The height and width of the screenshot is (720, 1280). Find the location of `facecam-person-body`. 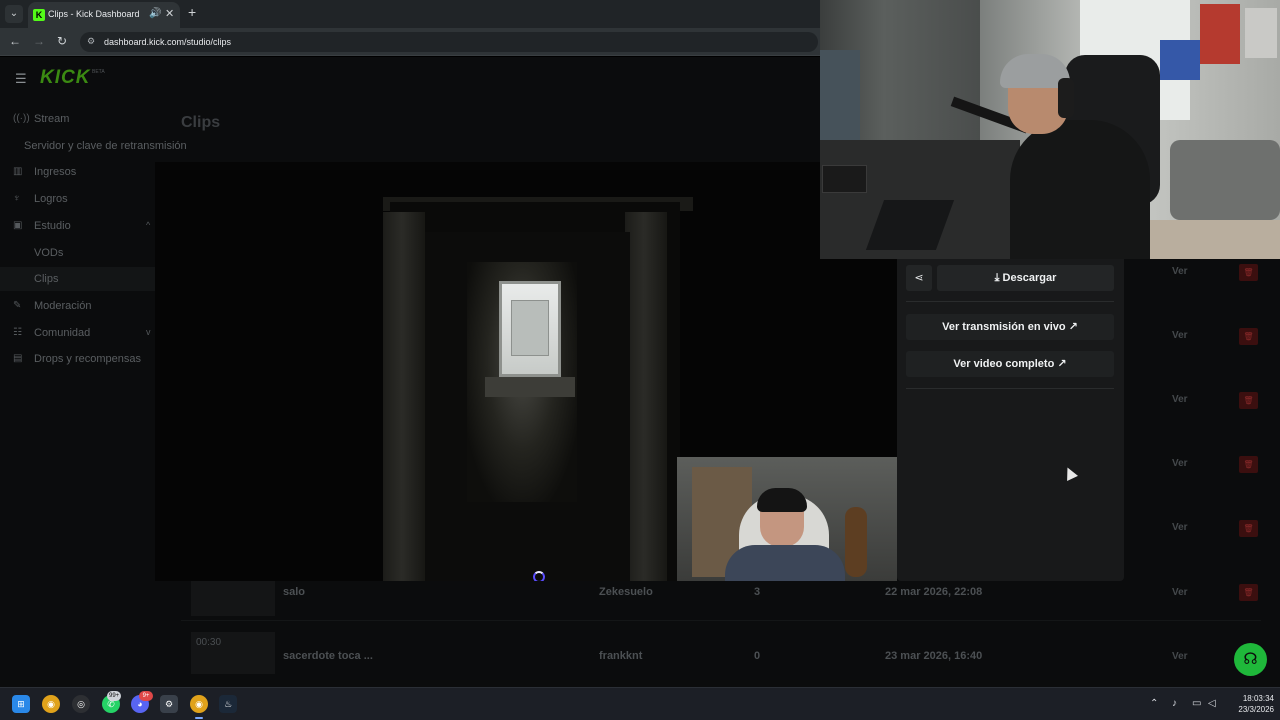

facecam-person-body is located at coordinates (785, 563).